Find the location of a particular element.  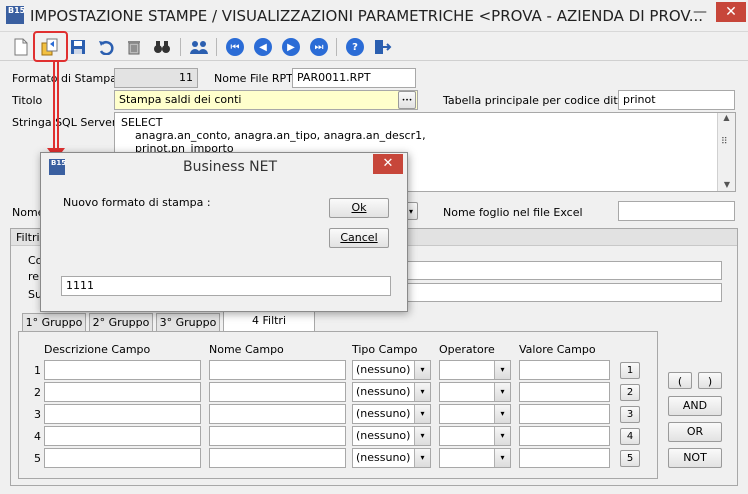

annotation-arrow is located at coordinates (56, 108).